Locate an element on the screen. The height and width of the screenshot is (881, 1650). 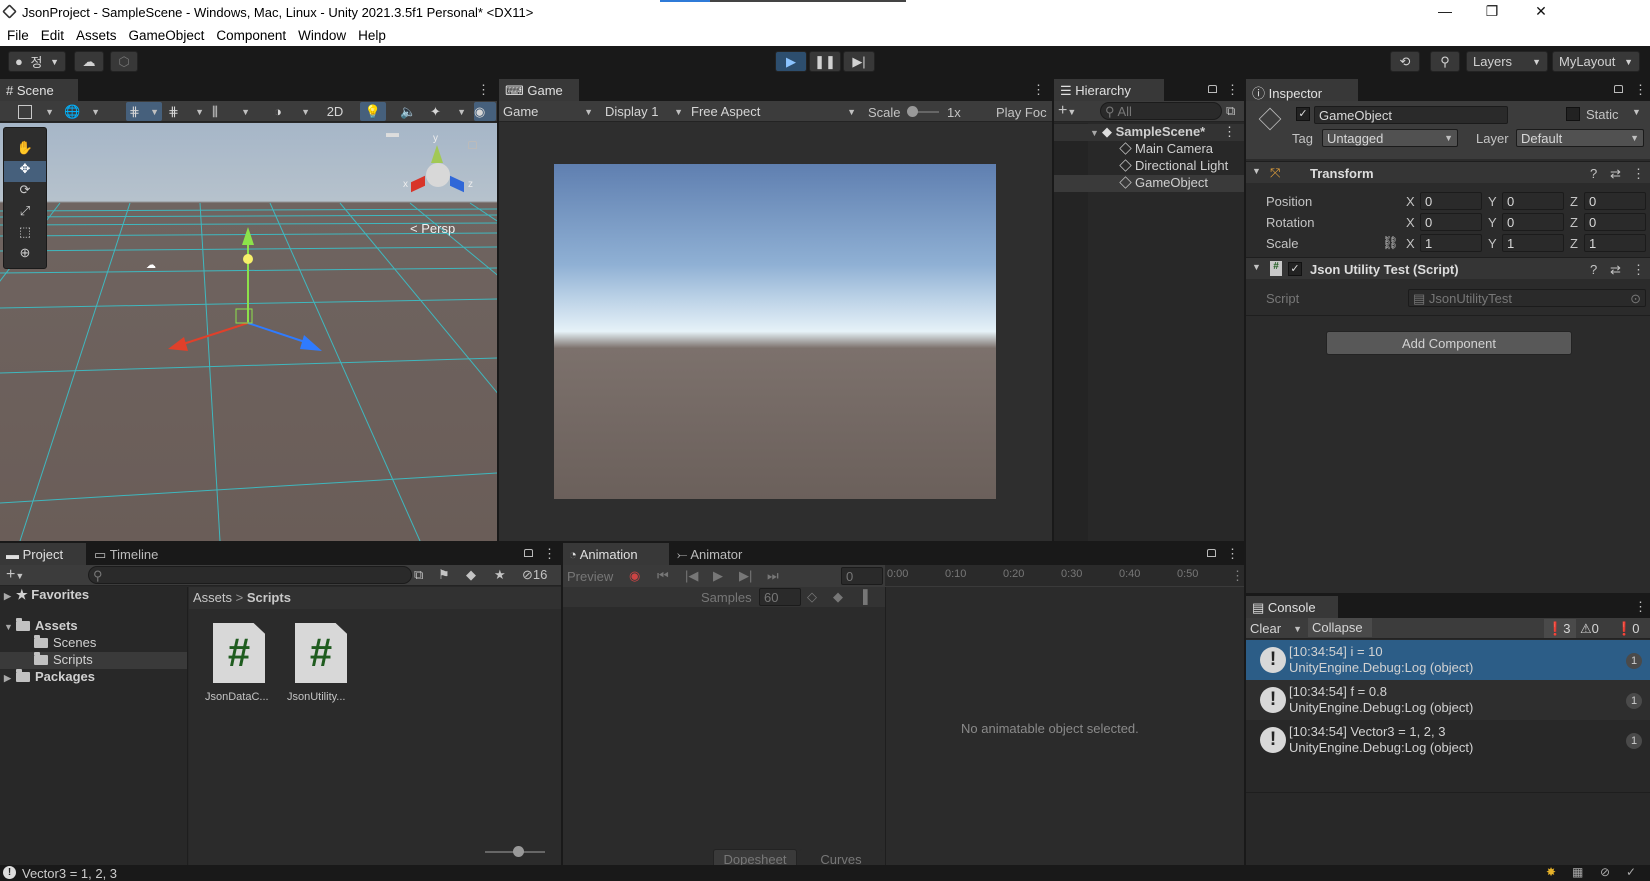
scene-viewport: ☁ ✋ ✥ ⟳ ⤢ ⬚ ⊕ ▬ y x z < Persp is located at coordinates (248, 332).